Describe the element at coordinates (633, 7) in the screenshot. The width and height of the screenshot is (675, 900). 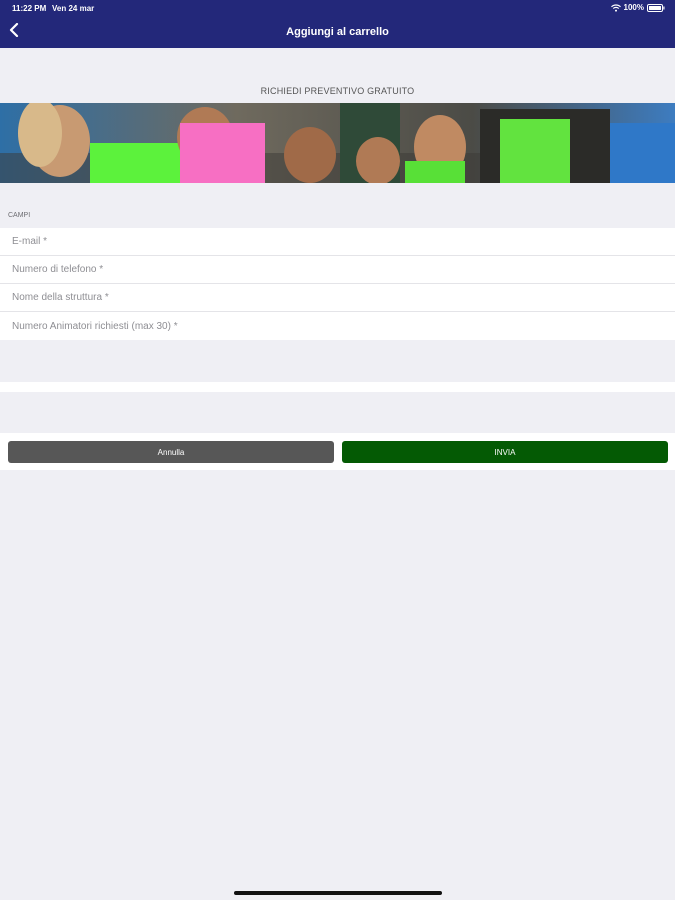
I see `battery-percent: 100%` at that location.